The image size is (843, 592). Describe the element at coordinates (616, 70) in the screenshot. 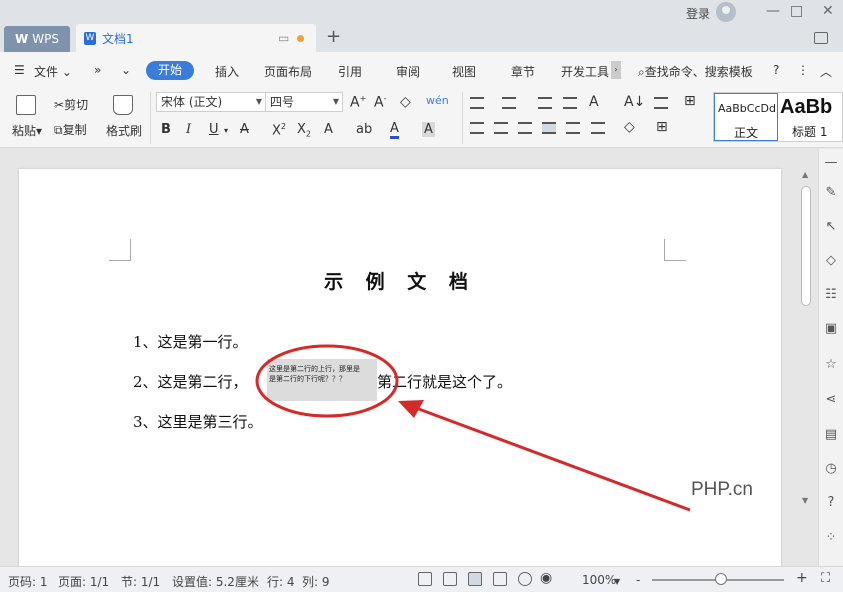

I see `menu-scroll-right-icon: ›` at that location.